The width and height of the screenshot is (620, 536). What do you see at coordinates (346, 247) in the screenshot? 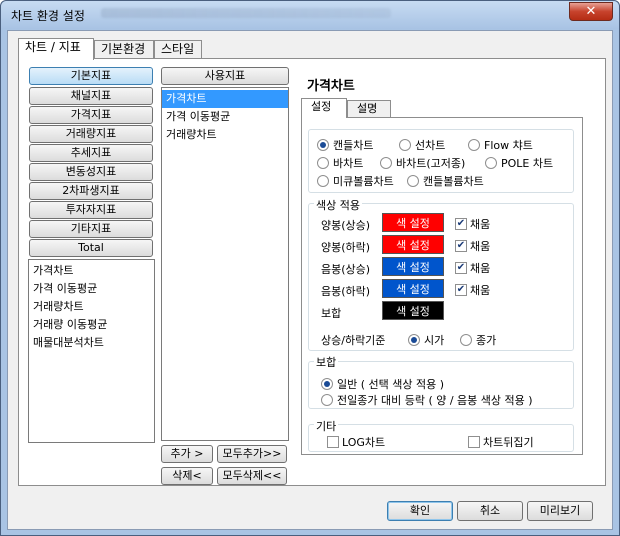
I see `color-row-label: 양봉(하락)` at bounding box center [346, 247].